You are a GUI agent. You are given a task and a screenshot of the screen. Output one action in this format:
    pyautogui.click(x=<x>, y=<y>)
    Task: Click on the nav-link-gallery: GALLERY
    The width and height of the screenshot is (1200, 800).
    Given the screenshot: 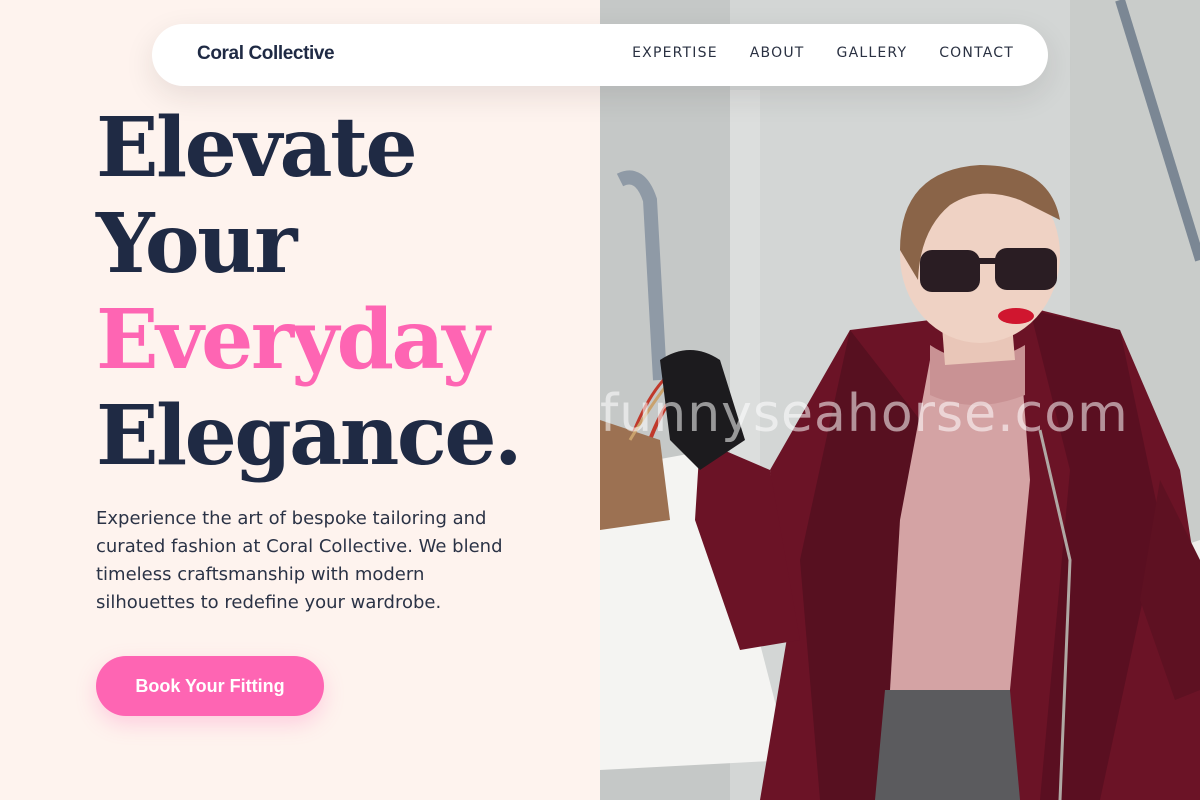 What is the action you would take?
    pyautogui.click(x=872, y=53)
    